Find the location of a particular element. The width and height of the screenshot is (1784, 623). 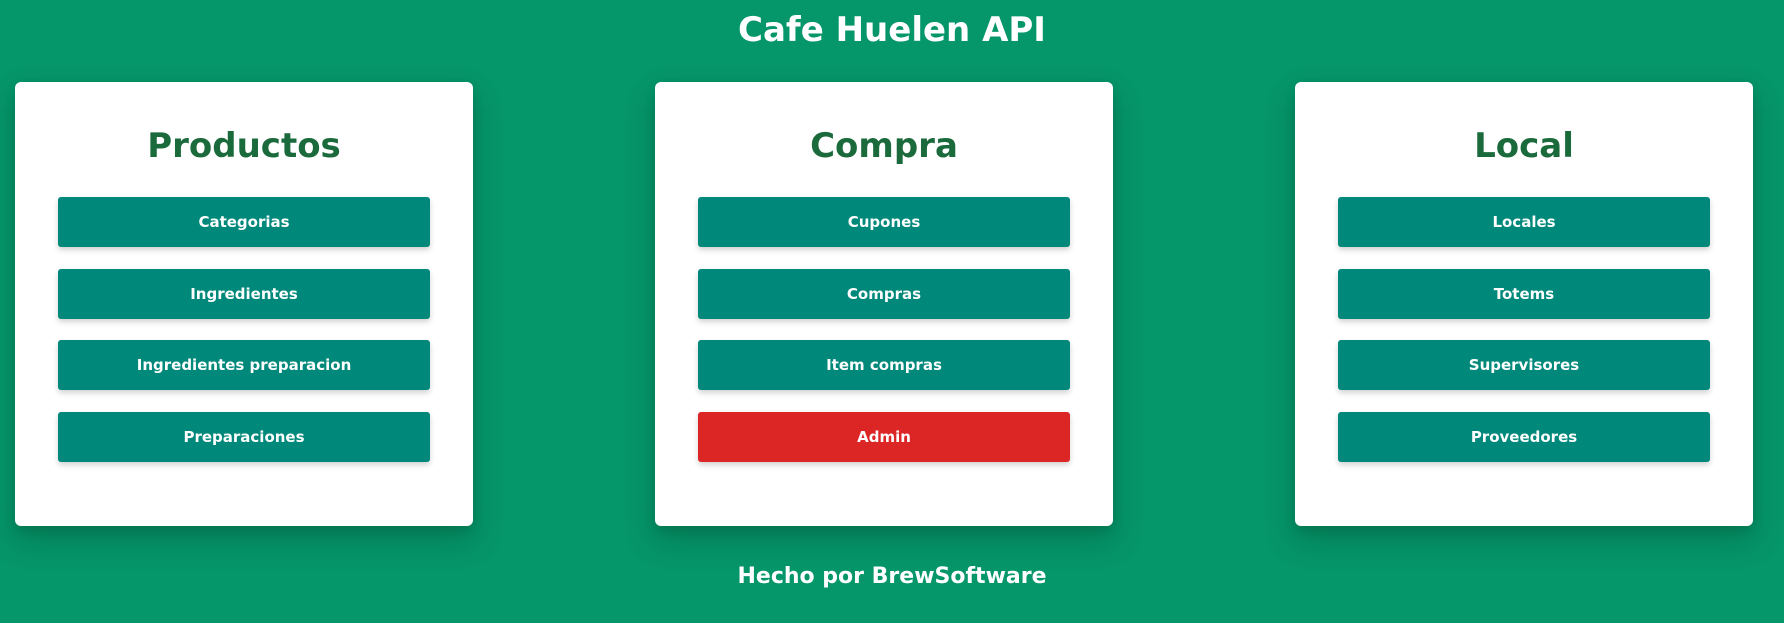

preparaciones-button: Preparaciones is located at coordinates (244, 437).